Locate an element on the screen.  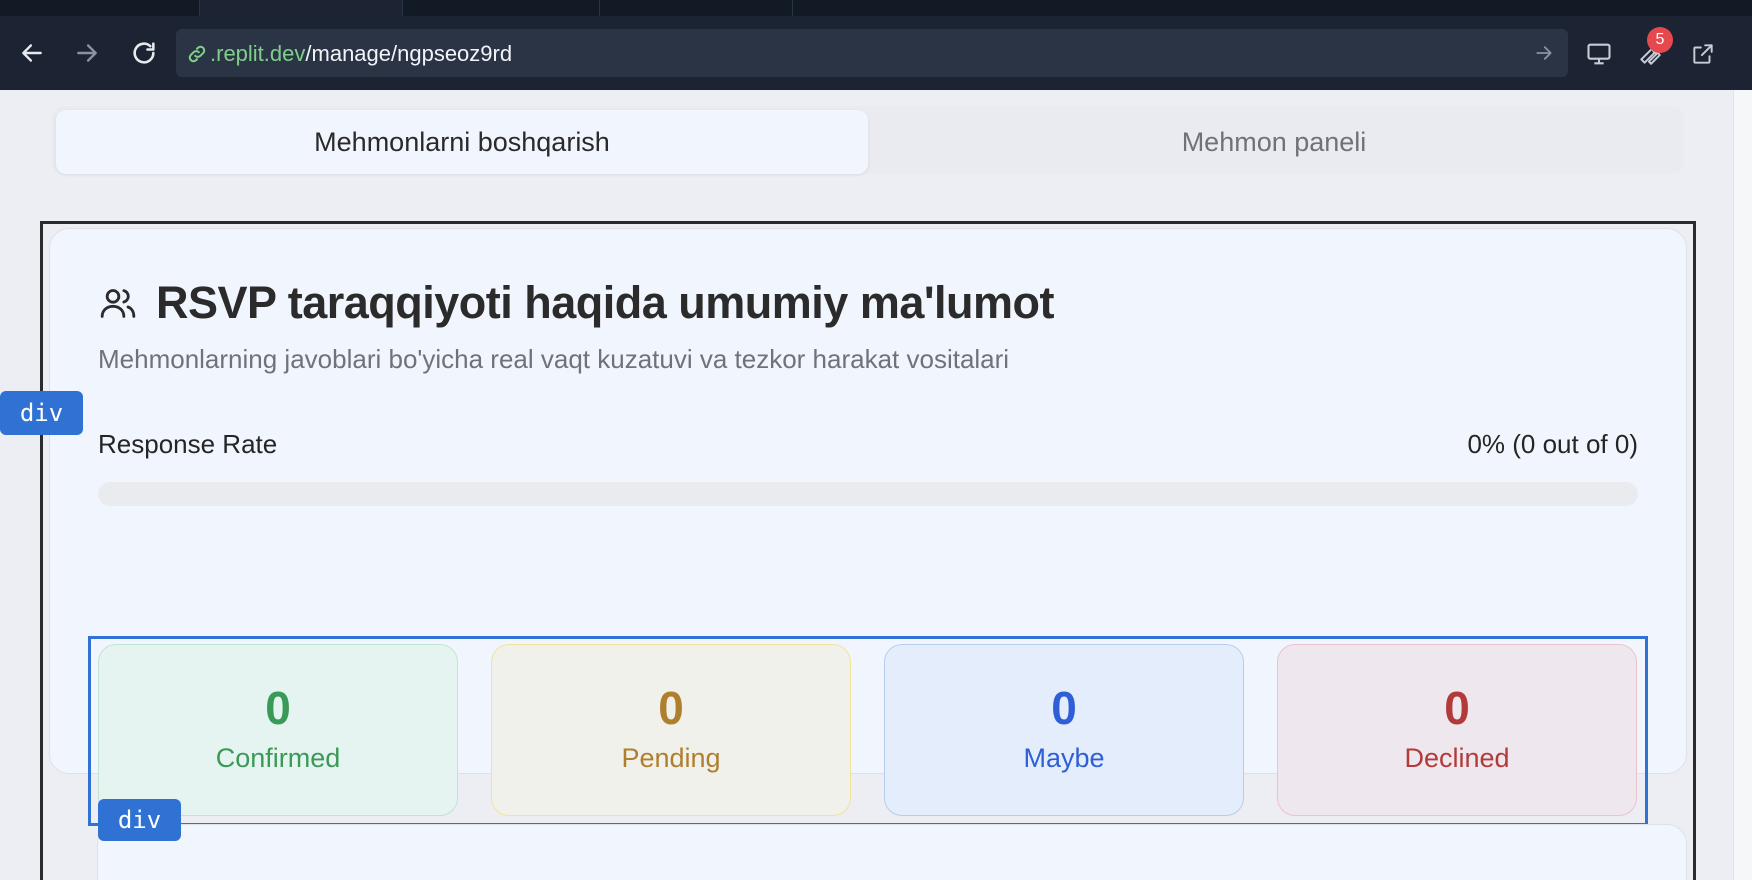
forward-button is located at coordinates (87, 53).